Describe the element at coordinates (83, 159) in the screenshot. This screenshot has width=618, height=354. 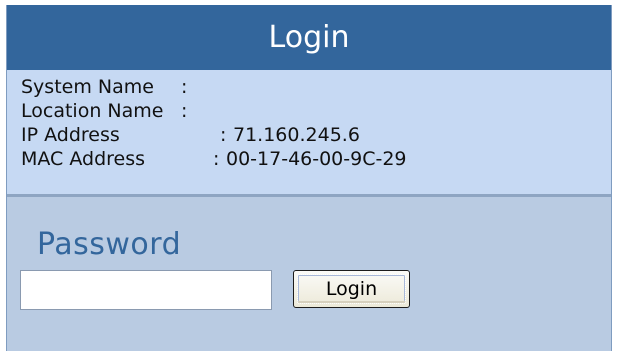
I see `mac-address-label: MAC Address` at that location.